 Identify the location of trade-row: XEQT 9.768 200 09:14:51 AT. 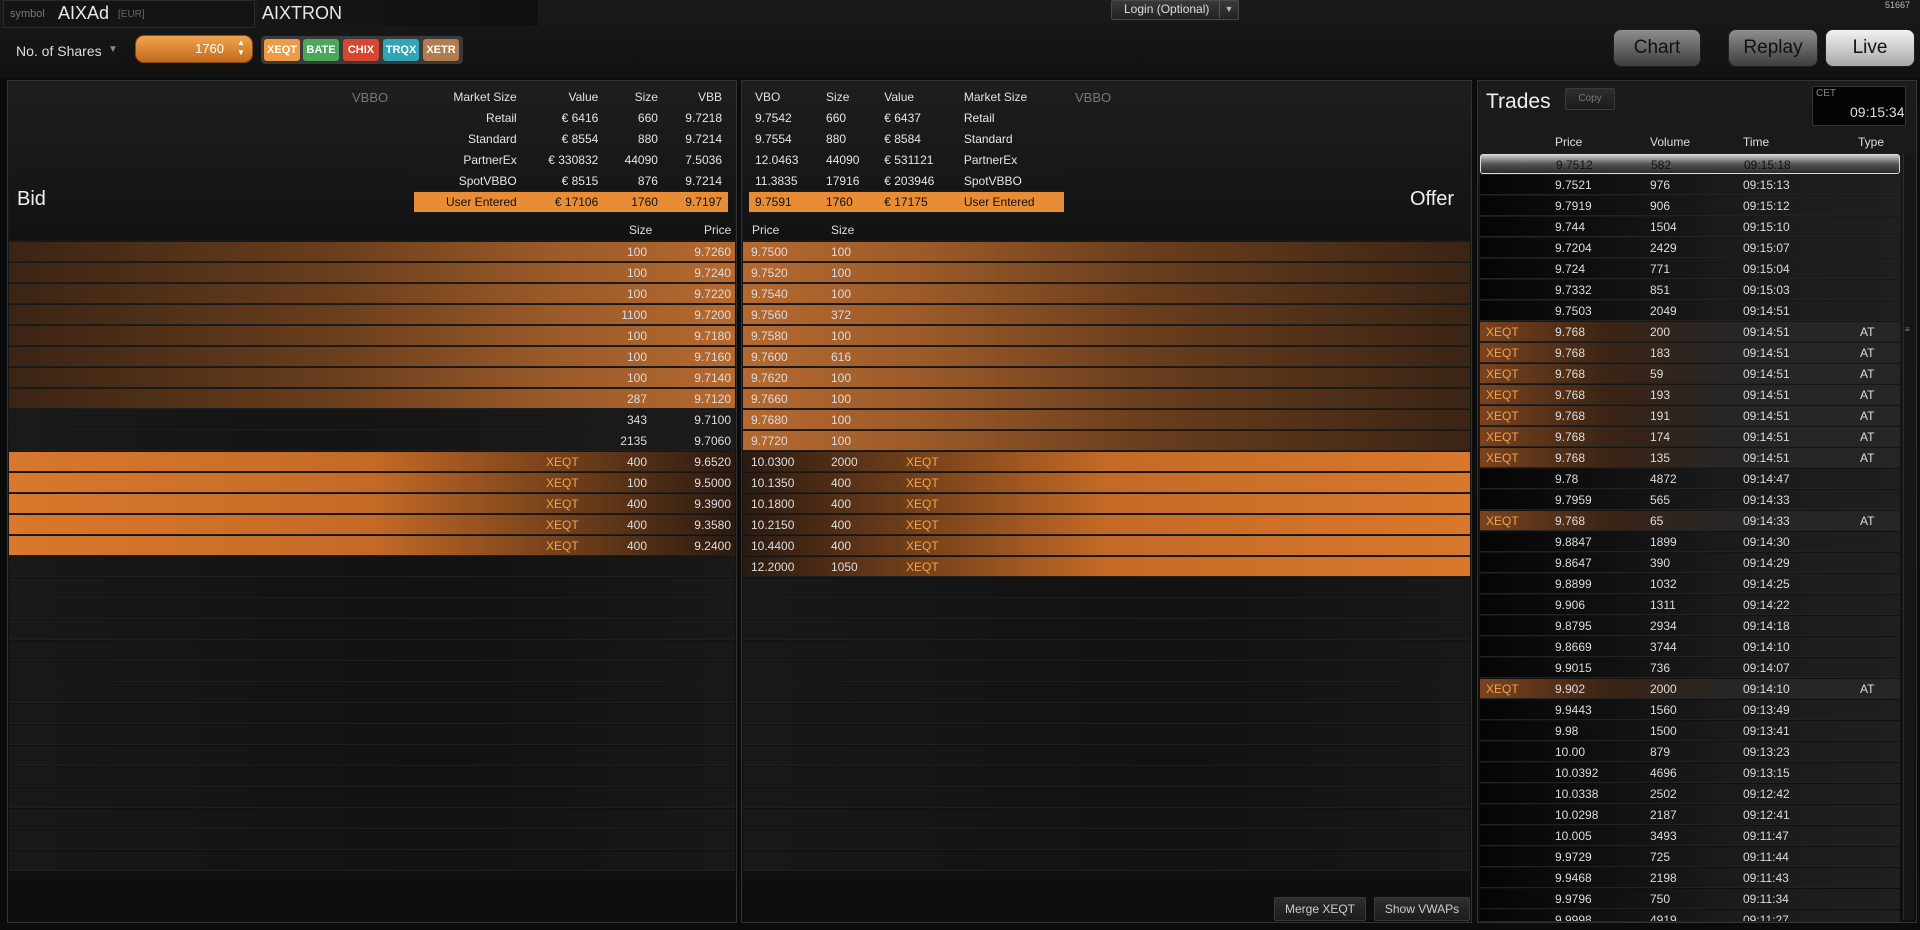
(1690, 332).